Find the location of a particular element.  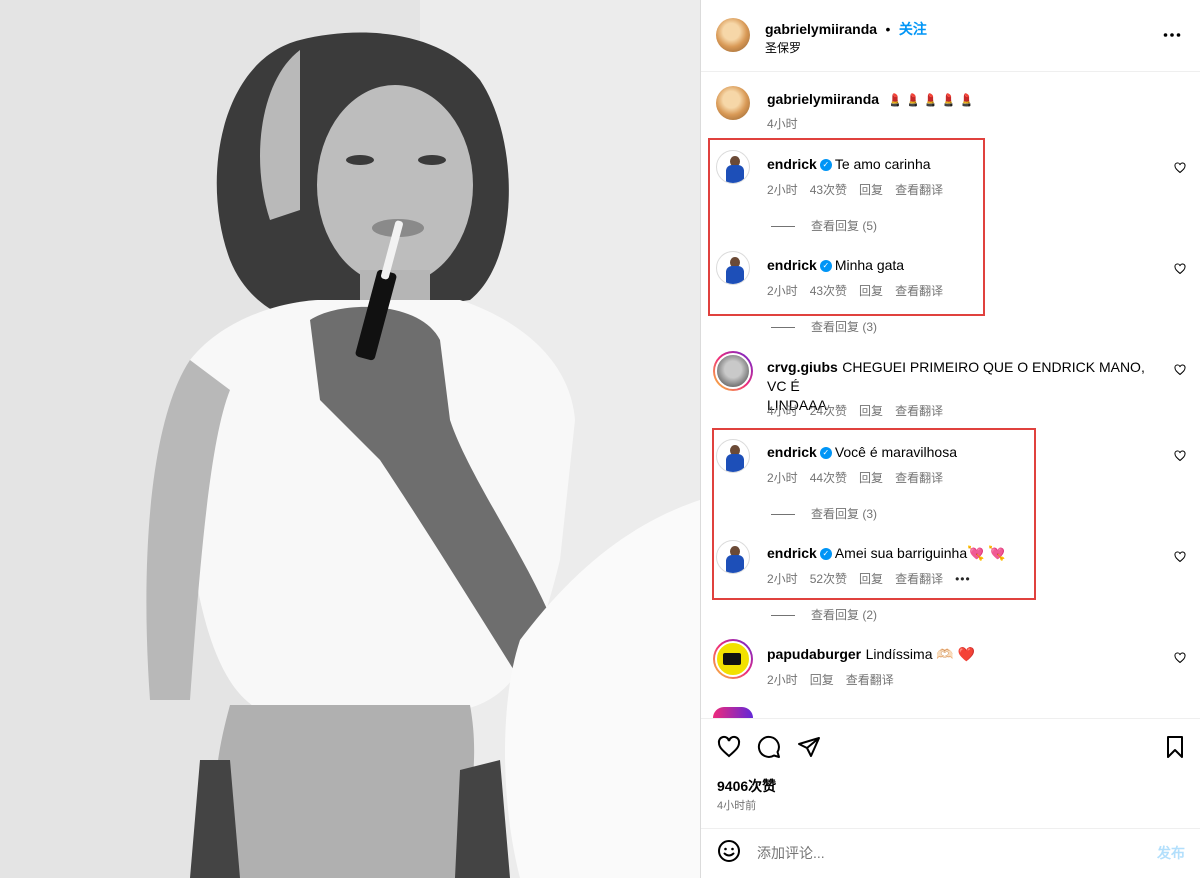

caption-time: 4小时 is located at coordinates (788, 123).